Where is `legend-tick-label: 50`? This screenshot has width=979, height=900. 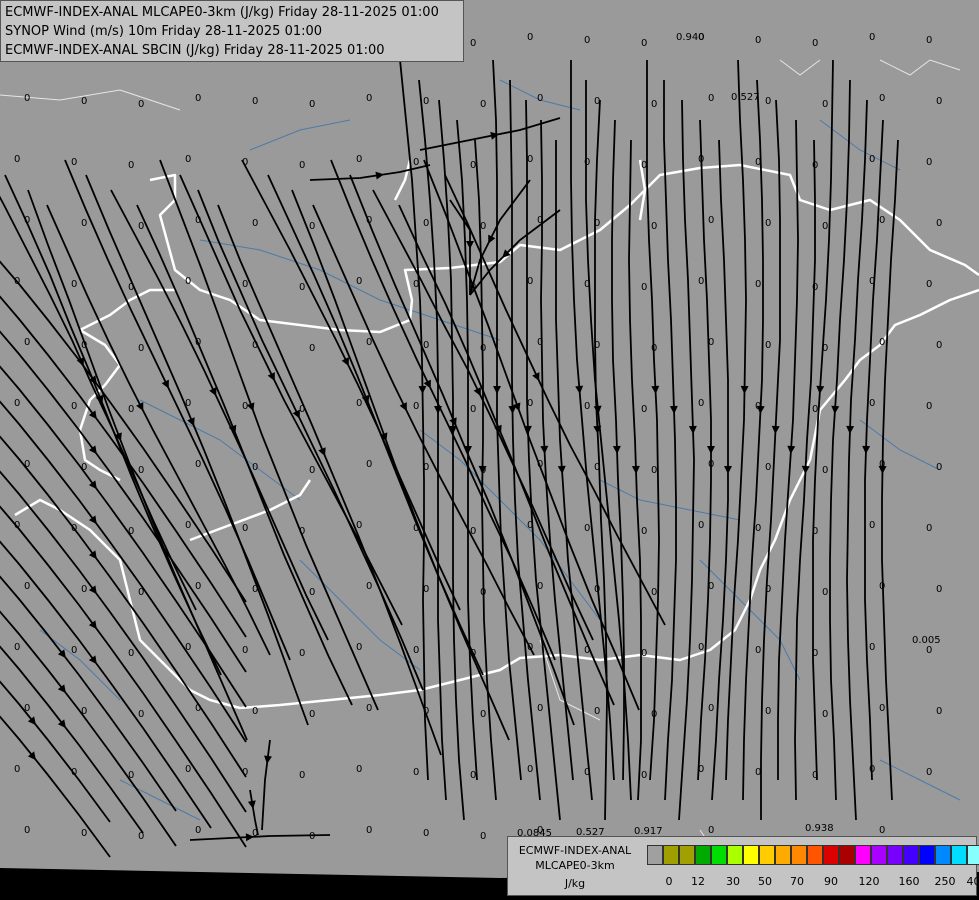
legend-tick-label: 50 is located at coordinates (765, 881).